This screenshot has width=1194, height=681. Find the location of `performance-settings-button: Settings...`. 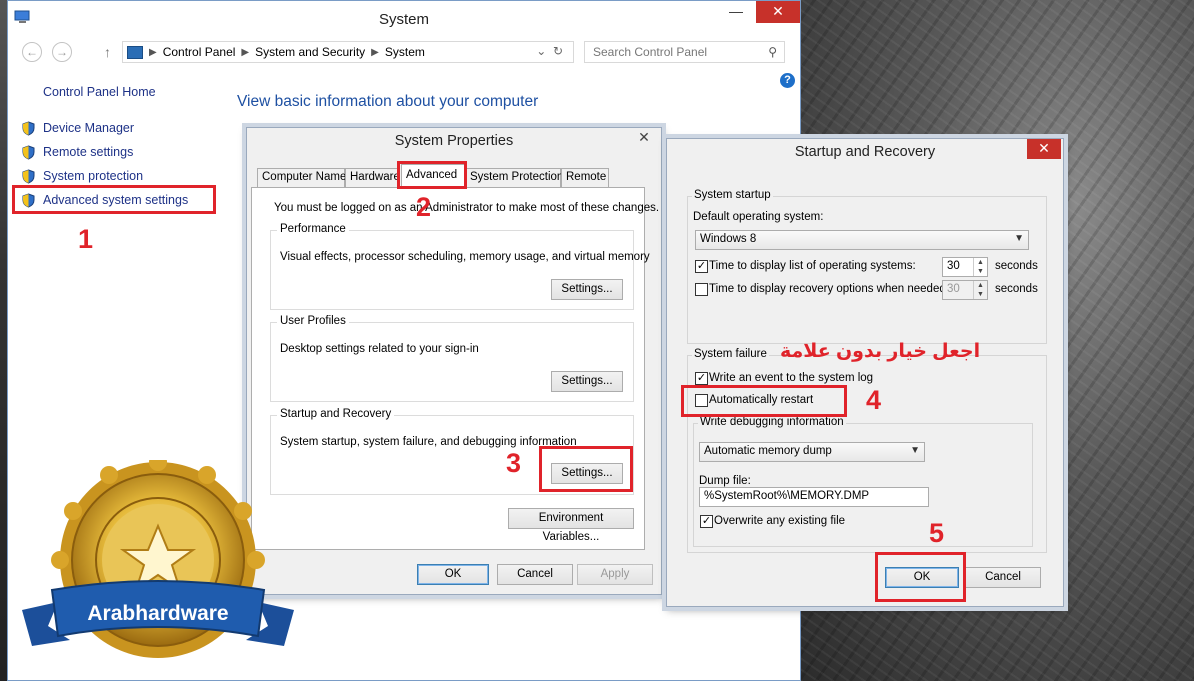

performance-settings-button: Settings... is located at coordinates (587, 289).